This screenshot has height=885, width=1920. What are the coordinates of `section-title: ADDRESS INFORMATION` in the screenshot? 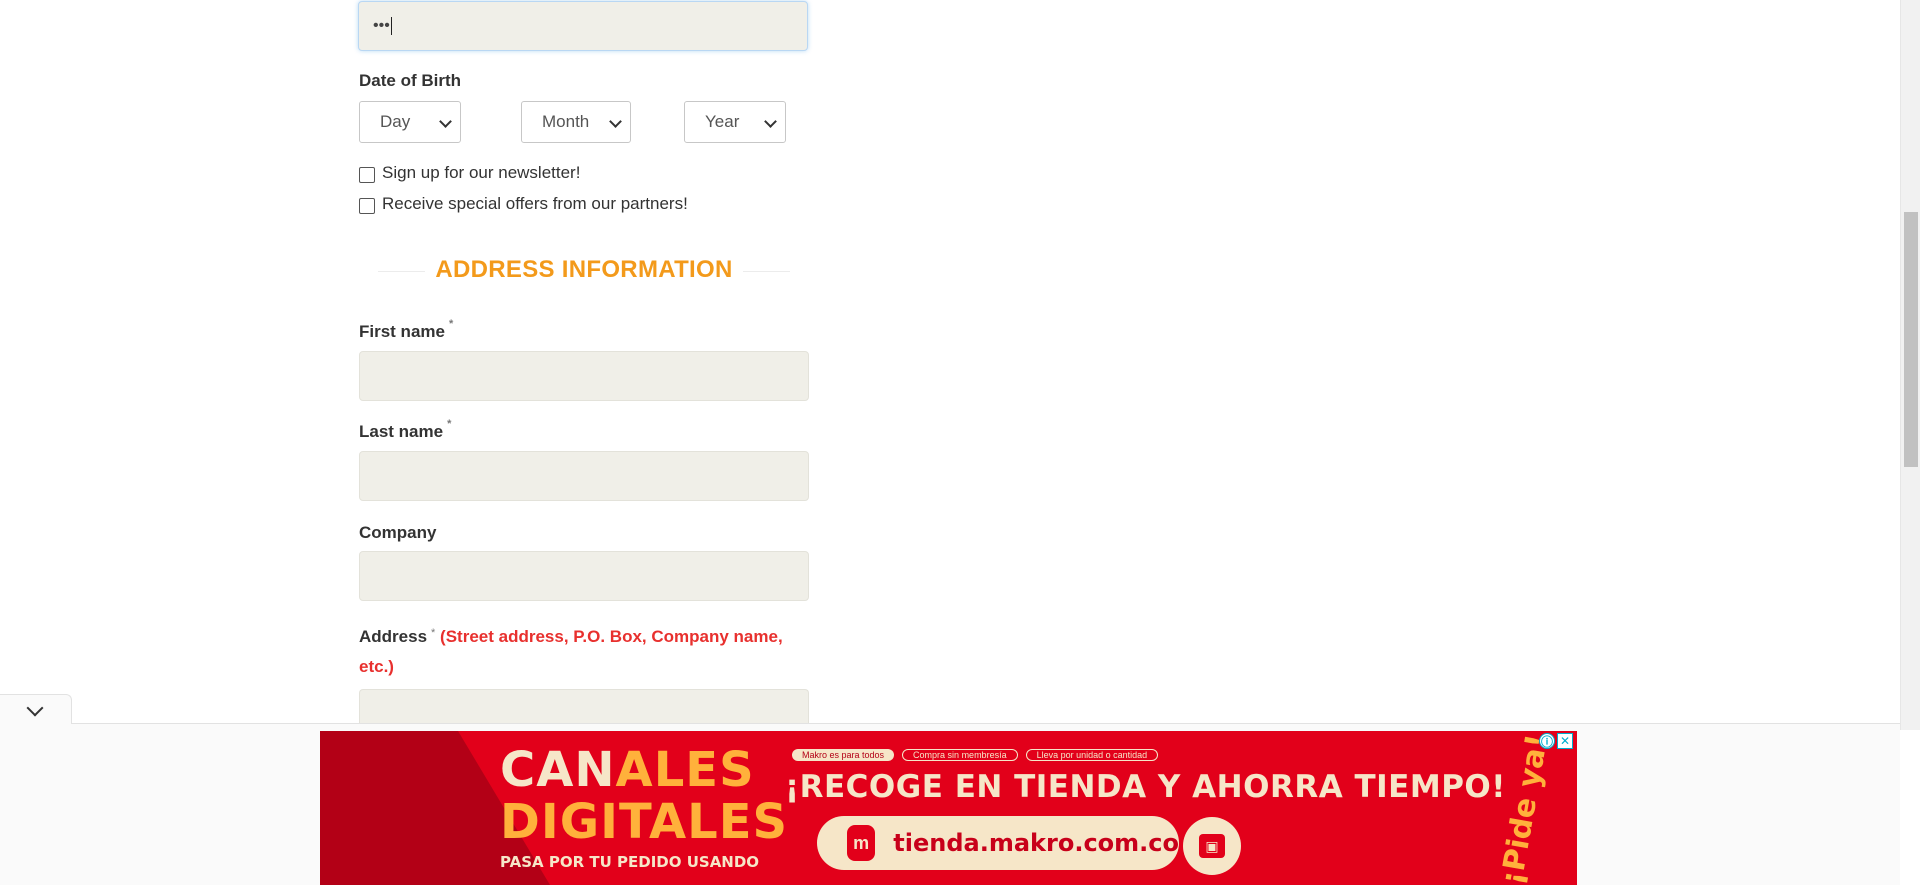 It's located at (584, 270).